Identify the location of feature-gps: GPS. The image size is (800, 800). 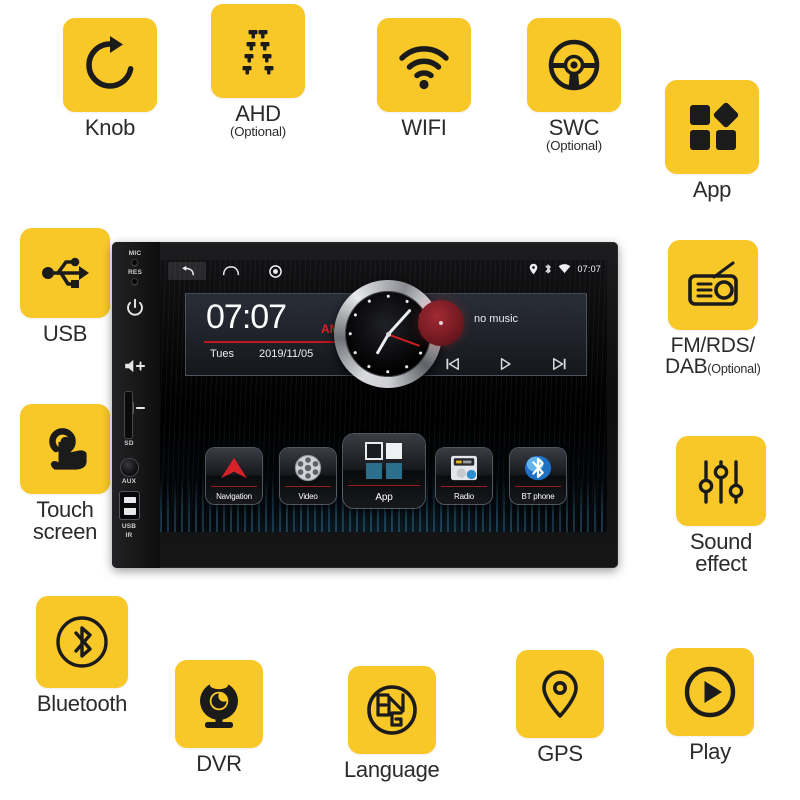
(560, 707).